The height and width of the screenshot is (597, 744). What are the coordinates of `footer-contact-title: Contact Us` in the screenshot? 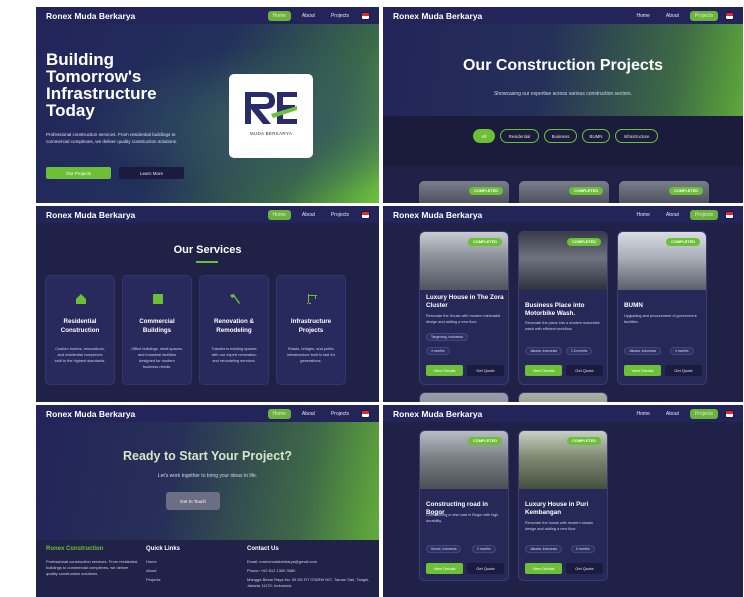 It's located at (263, 549).